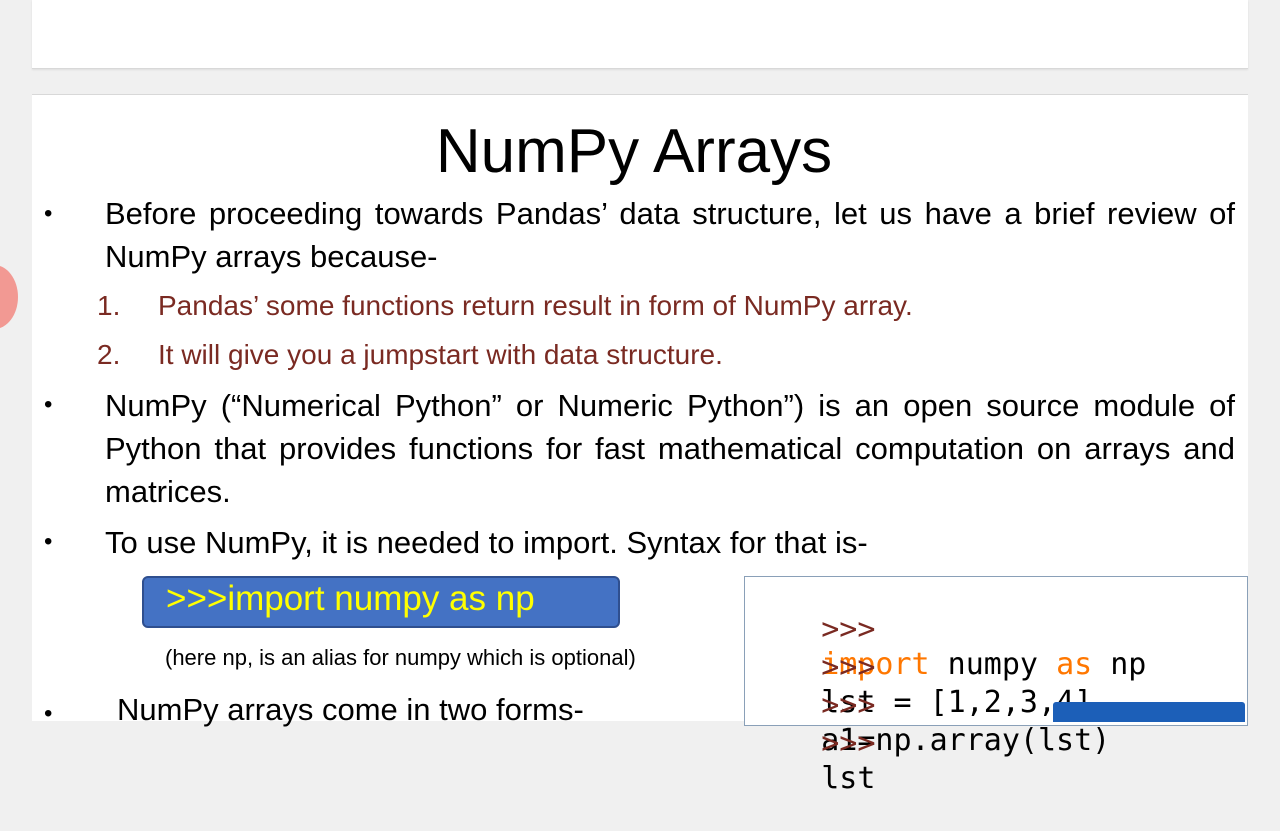  What do you see at coordinates (848, 743) in the screenshot?
I see `shell-prompt: >>>` at bounding box center [848, 743].